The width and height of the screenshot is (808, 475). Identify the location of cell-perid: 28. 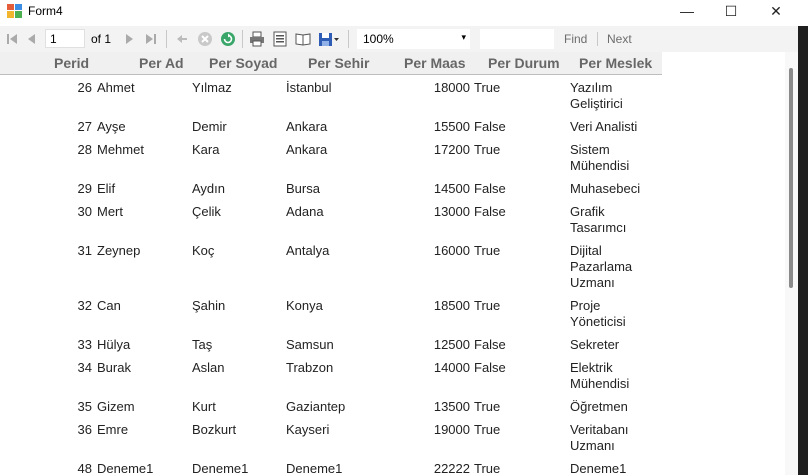
(84, 149).